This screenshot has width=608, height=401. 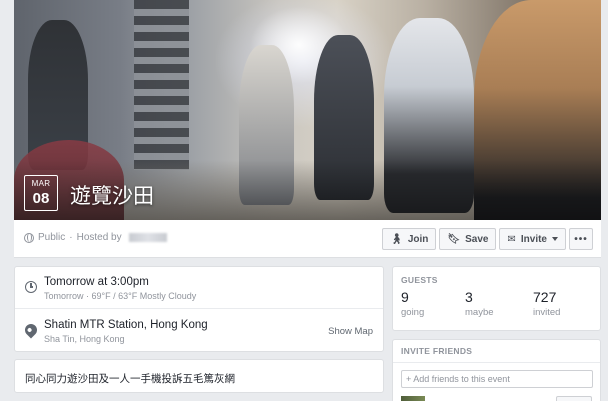 I want to click on event-privacy-host: Public · Hosted by, so click(x=95, y=237).